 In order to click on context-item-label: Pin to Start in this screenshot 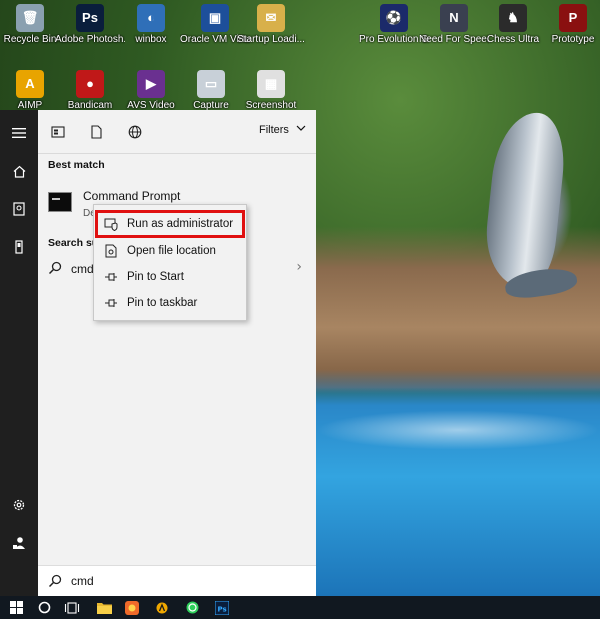, I will do `click(155, 277)`.